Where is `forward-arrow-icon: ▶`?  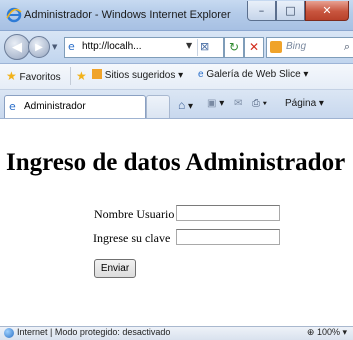 forward-arrow-icon: ▶ is located at coordinates (39, 47).